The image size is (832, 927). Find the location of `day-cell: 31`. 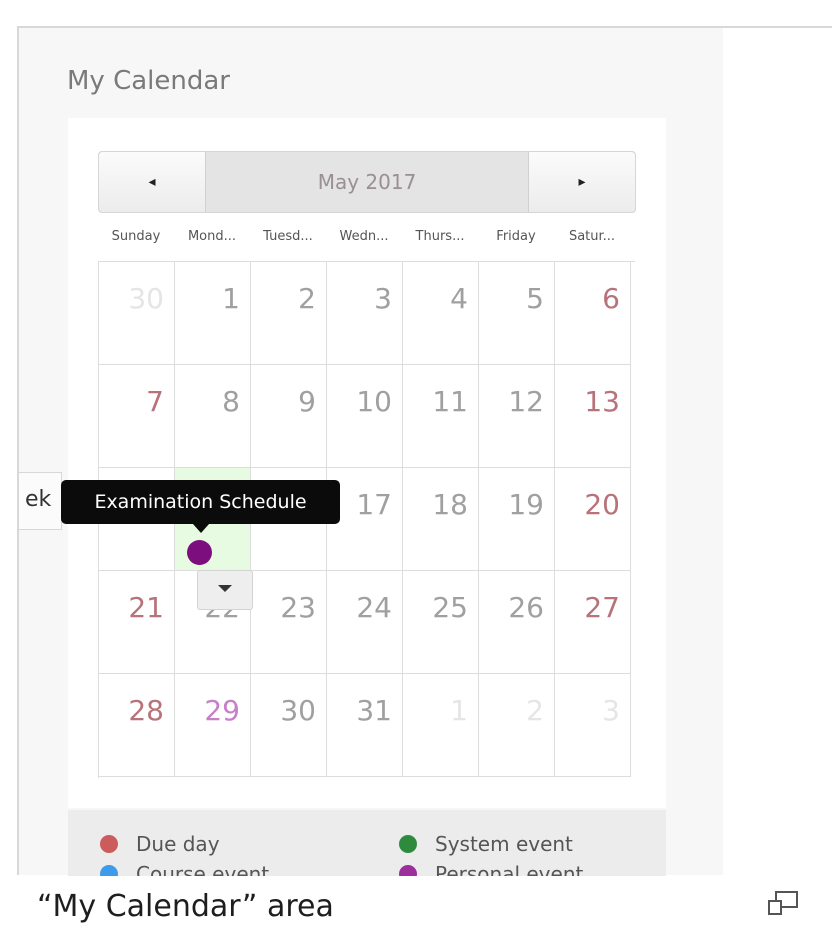

day-cell: 31 is located at coordinates (365, 725).